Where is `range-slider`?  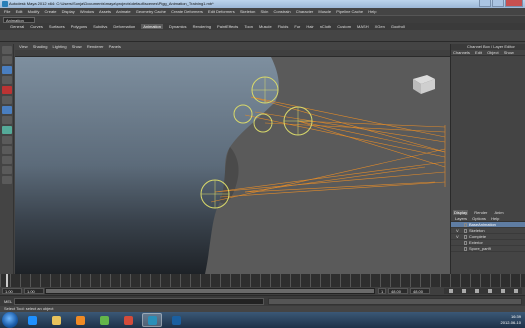
range-slider is located at coordinates (210, 291).